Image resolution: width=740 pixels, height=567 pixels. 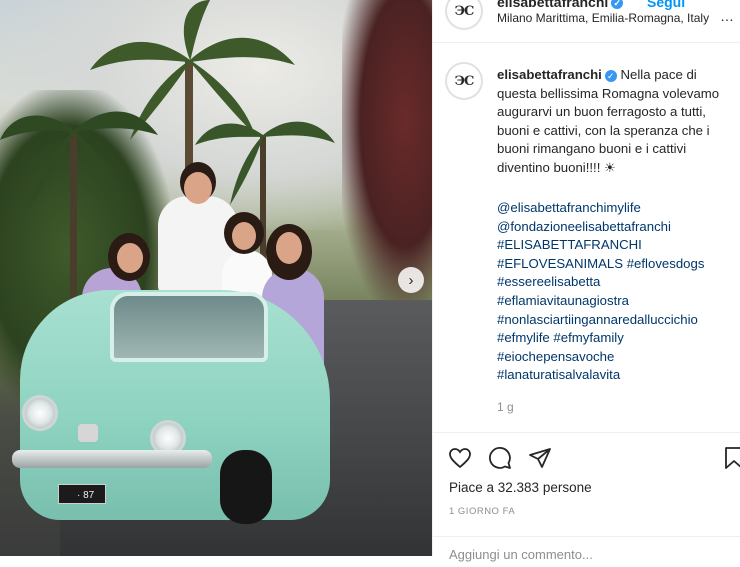 What do you see at coordinates (520, 487) in the screenshot?
I see `likes-count: Piace a 32.383 persone` at bounding box center [520, 487].